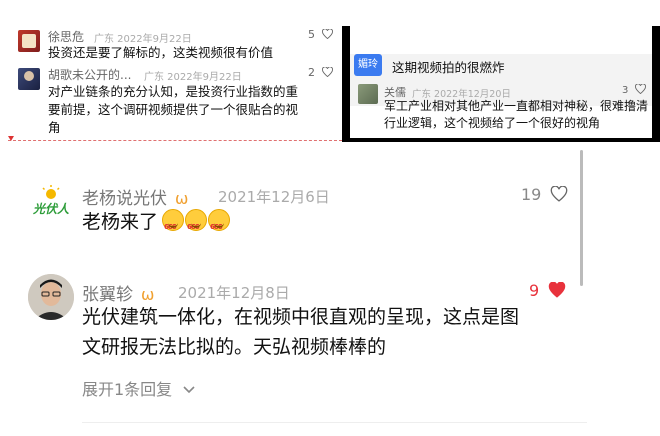 The height and width of the screenshot is (436, 660). What do you see at coordinates (368, 65) in the screenshot?
I see `user-tag: 媚玲` at bounding box center [368, 65].